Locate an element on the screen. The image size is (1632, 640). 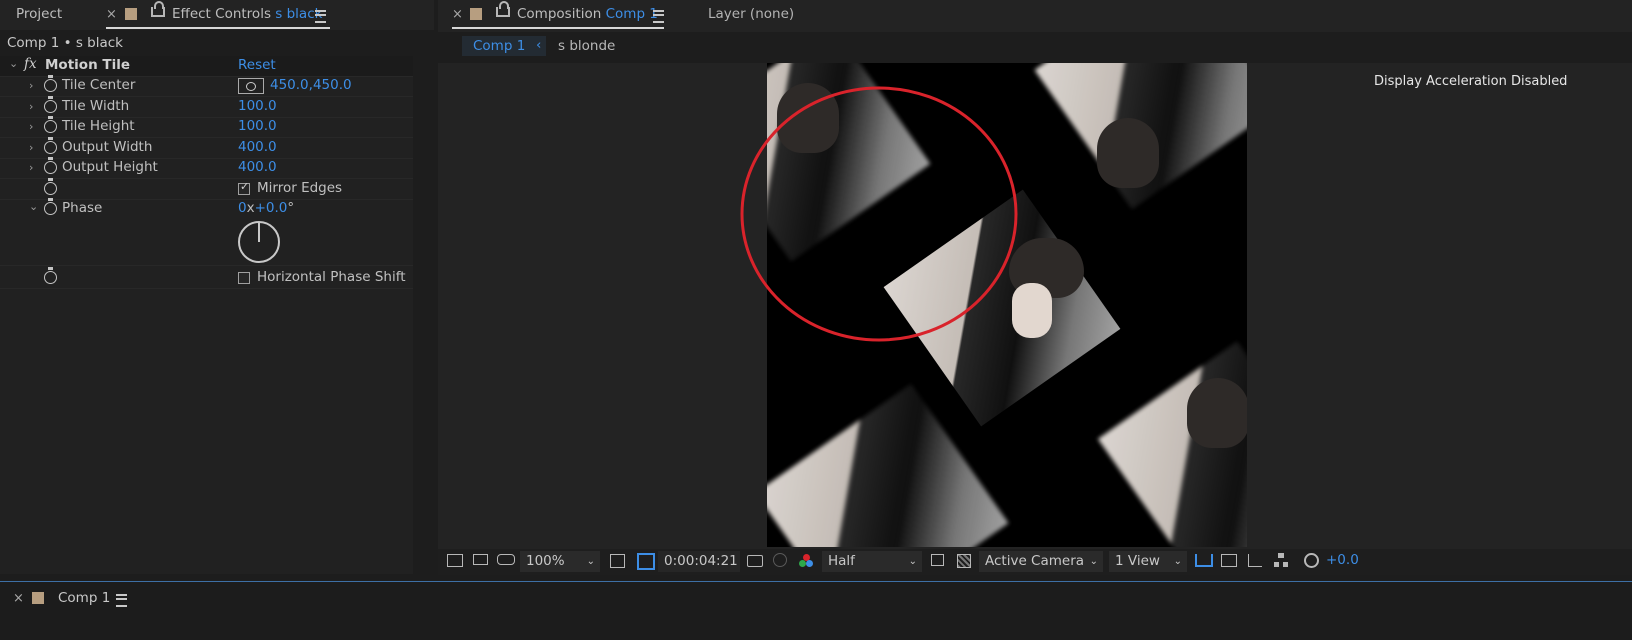
view-layout-dropdown: 1 View ⌄ is located at coordinates (1148, 561).